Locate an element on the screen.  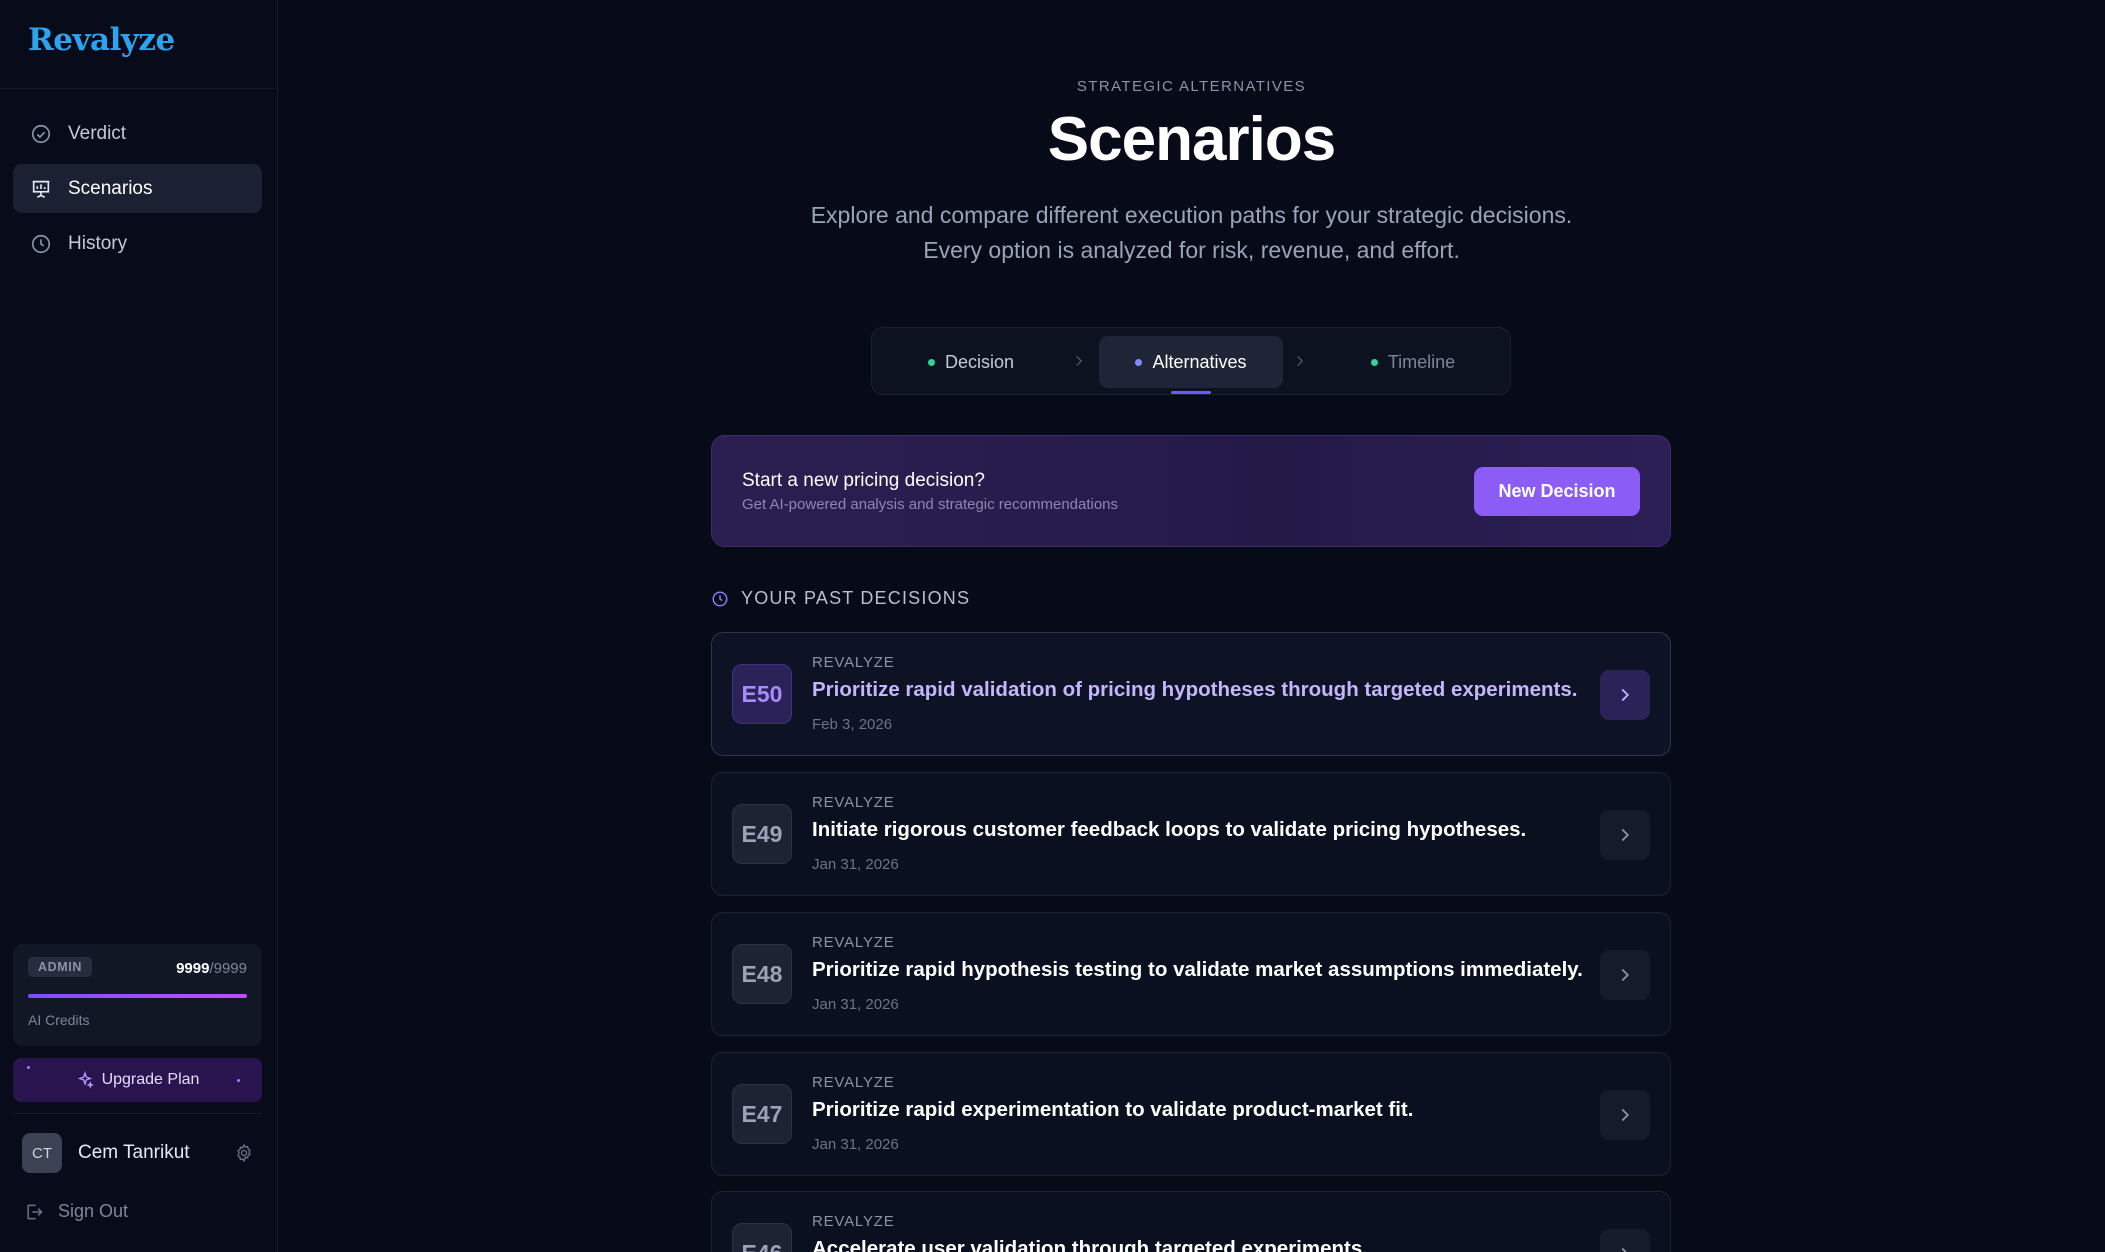
step-label: Alternatives is located at coordinates (1199, 361).